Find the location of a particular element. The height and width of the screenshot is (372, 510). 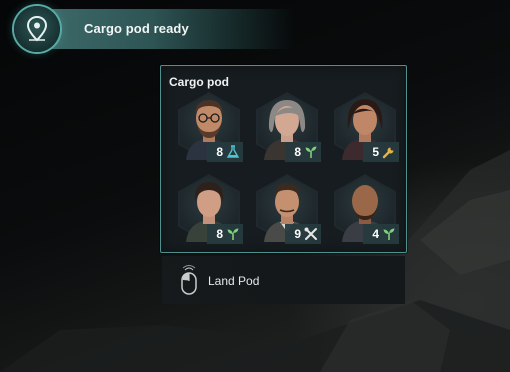

tools-icon is located at coordinates (310, 233).